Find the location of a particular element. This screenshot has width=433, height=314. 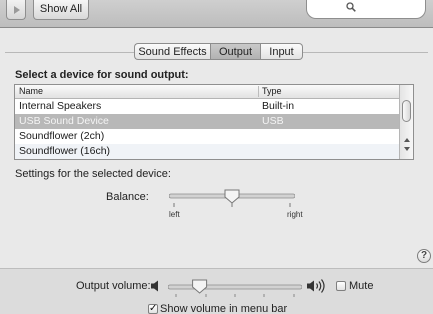

column-divider is located at coordinates (258, 91).